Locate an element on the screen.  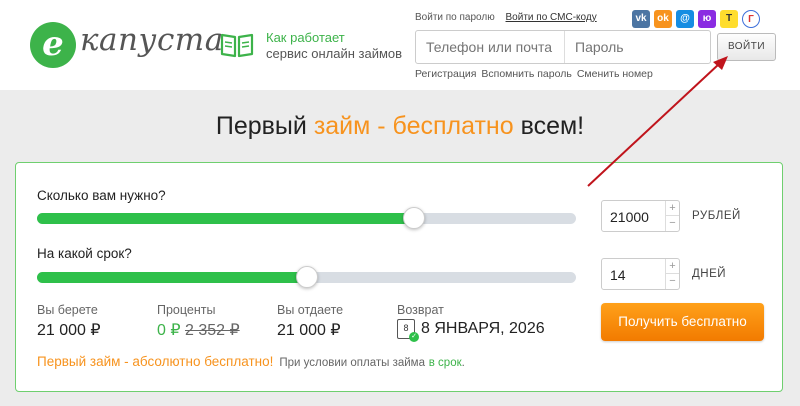
term-slider-fill is located at coordinates (172, 277).